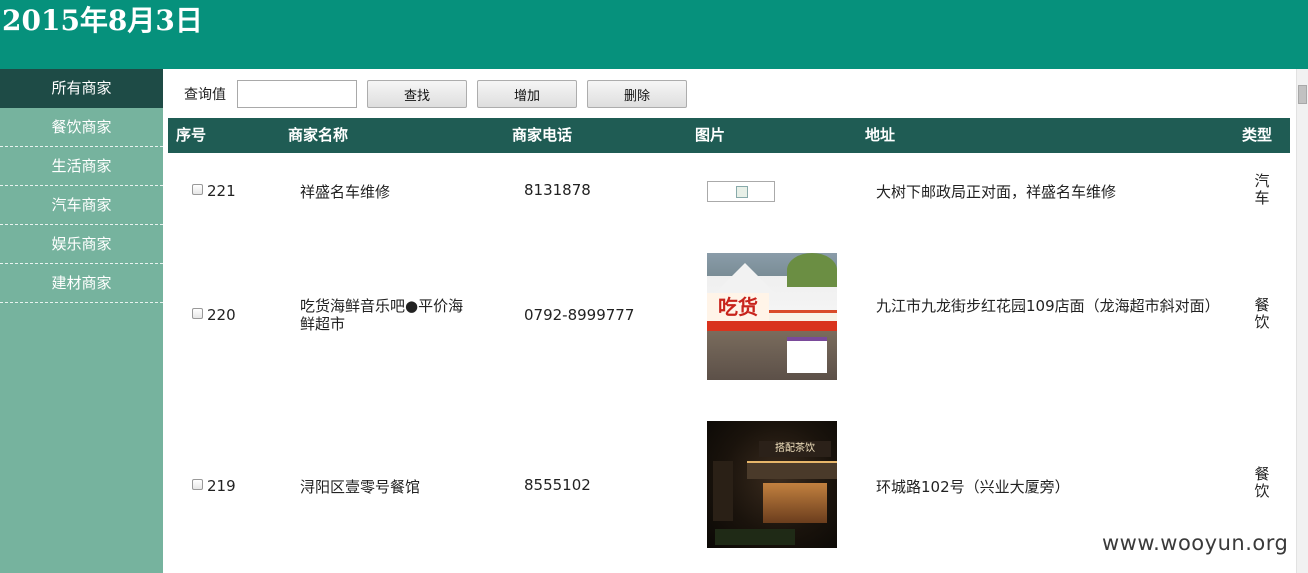  Describe the element at coordinates (318, 135) in the screenshot. I see `header-name: 商家名称` at that location.